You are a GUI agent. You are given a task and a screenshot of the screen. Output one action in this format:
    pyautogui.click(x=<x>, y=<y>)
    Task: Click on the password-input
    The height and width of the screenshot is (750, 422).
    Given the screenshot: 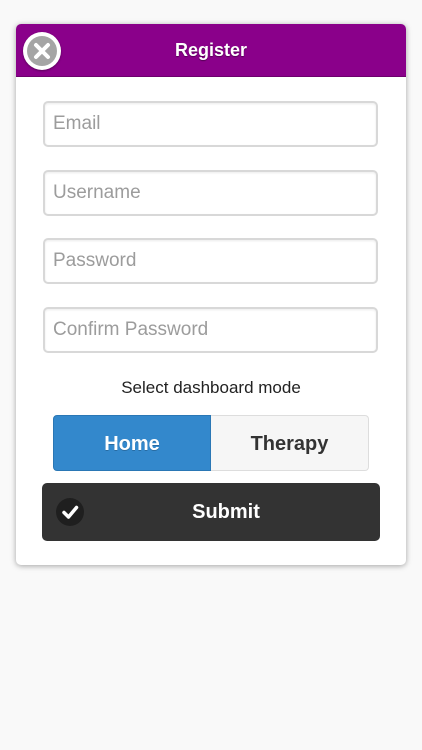 What is the action you would take?
    pyautogui.click(x=210, y=261)
    